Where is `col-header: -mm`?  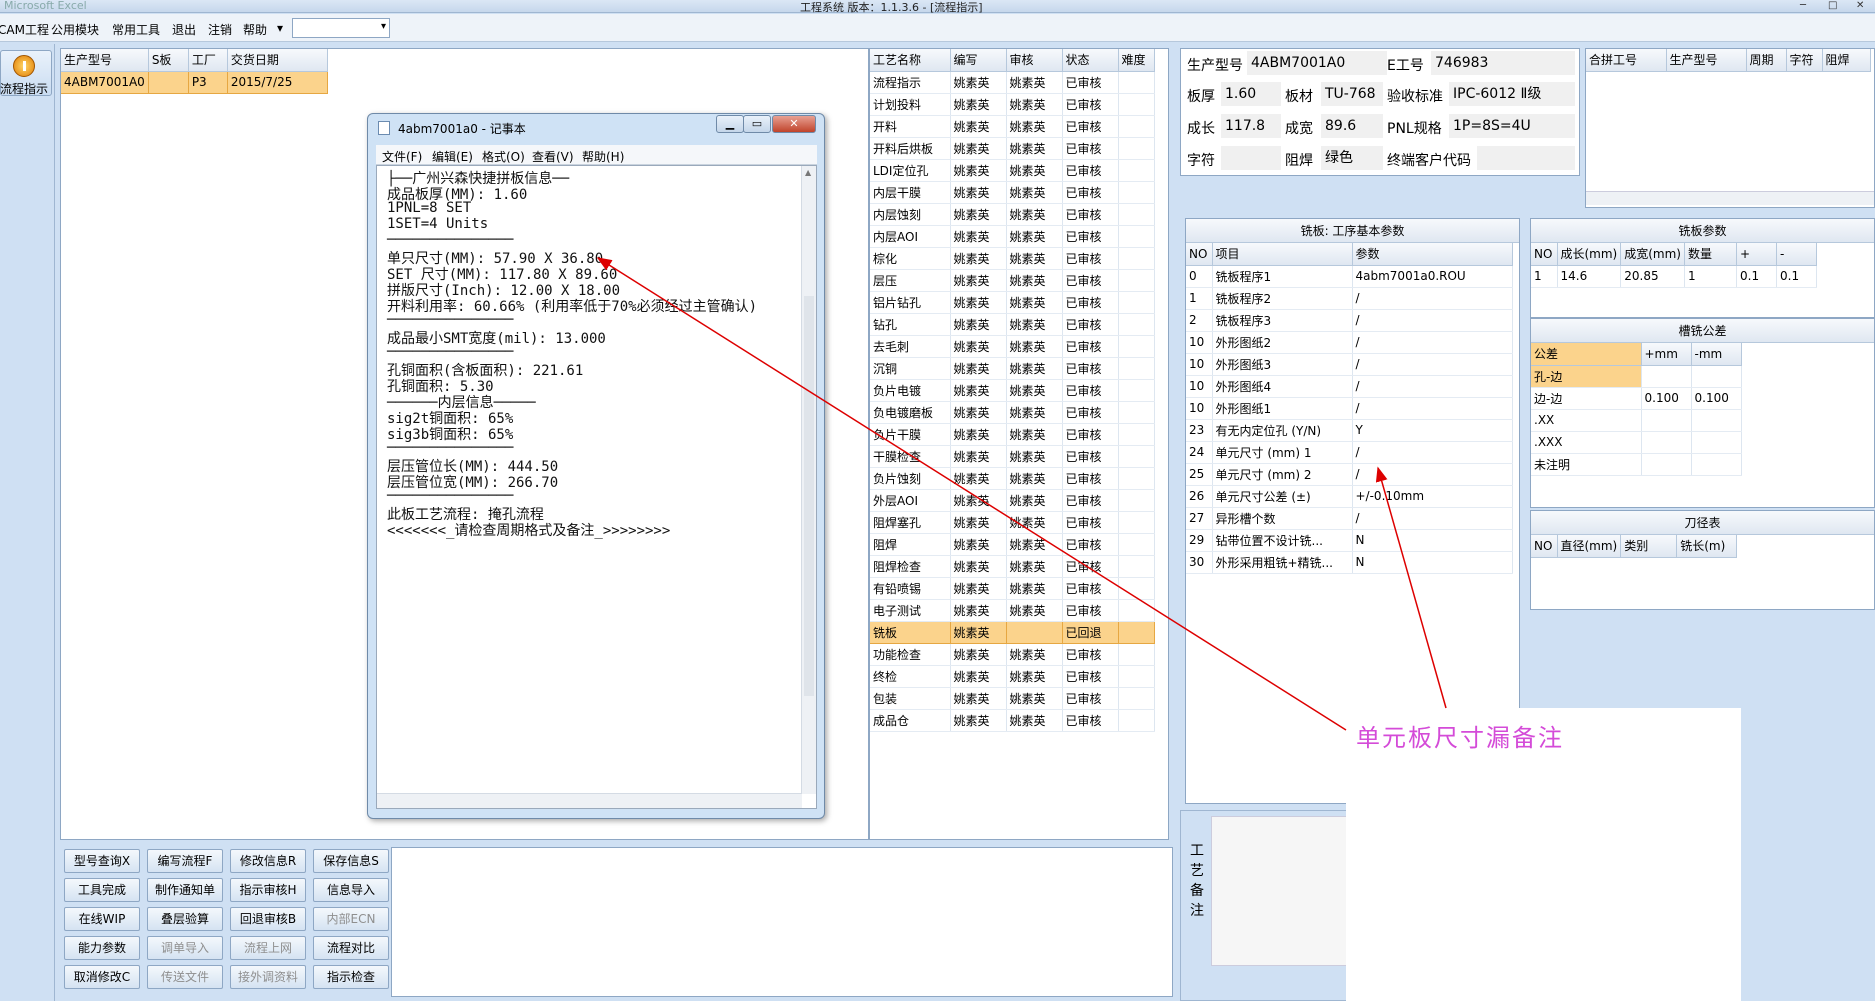
col-header: -mm is located at coordinates (1716, 354).